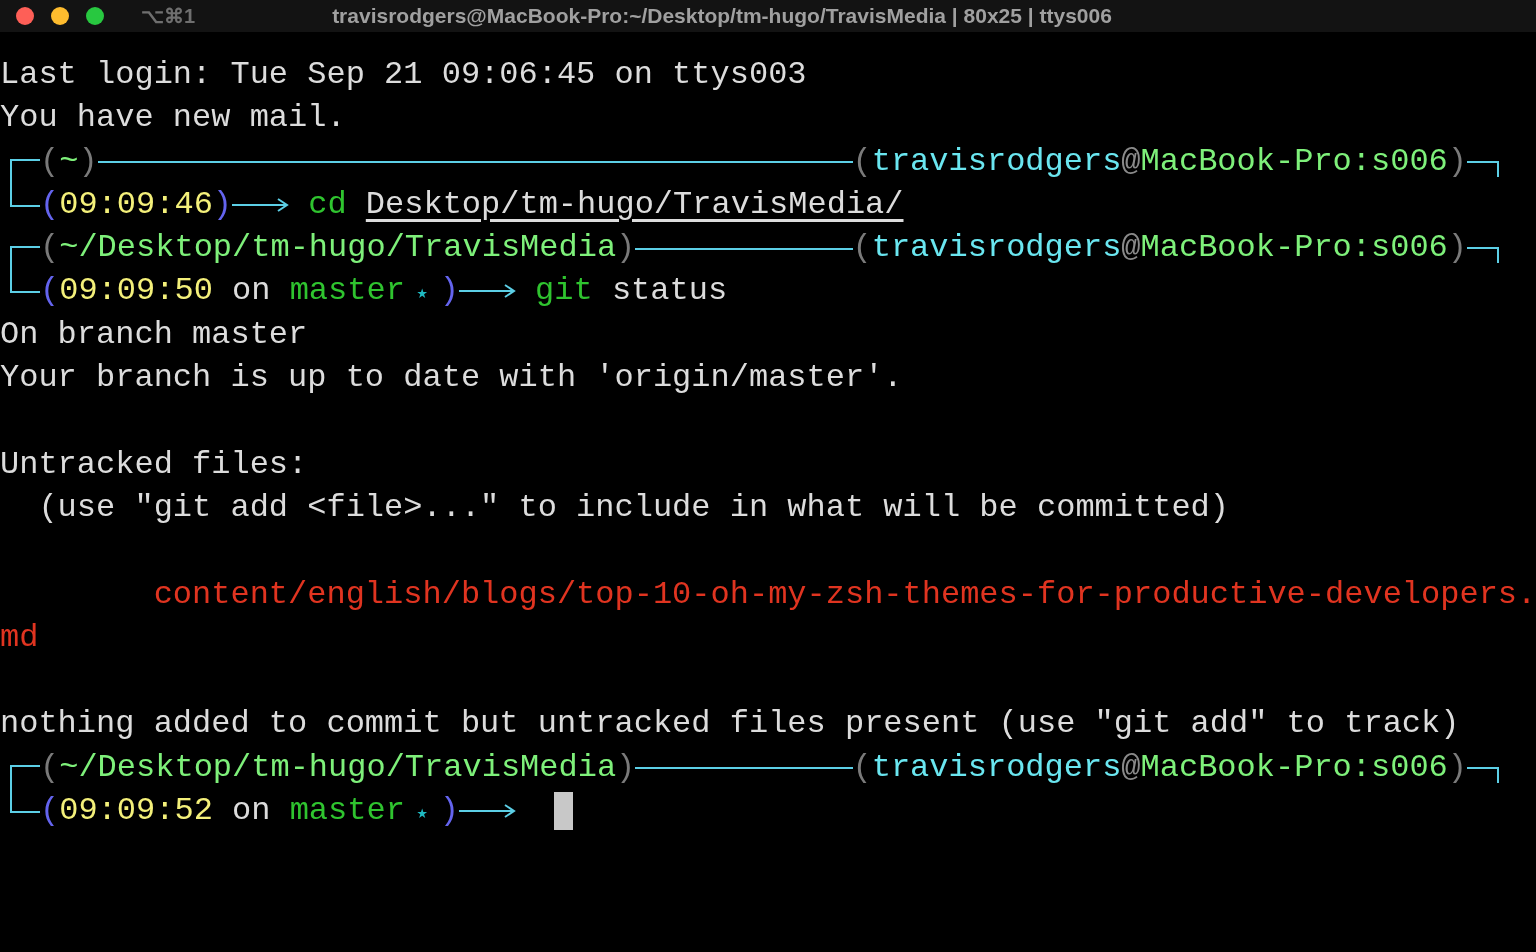 The height and width of the screenshot is (952, 1536). What do you see at coordinates (403, 75) in the screenshot?
I see `terminal-text: Last login: Tue Sep 21 09:06:45 on ttys003` at bounding box center [403, 75].